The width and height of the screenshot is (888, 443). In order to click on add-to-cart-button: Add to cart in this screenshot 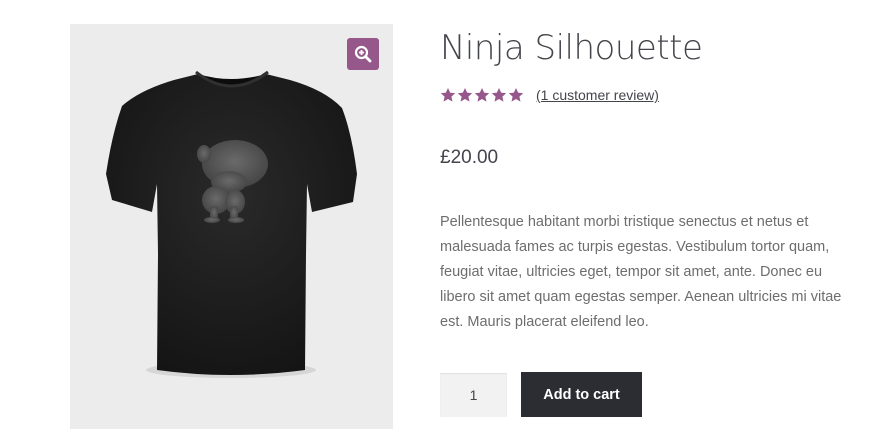, I will do `click(581, 394)`.